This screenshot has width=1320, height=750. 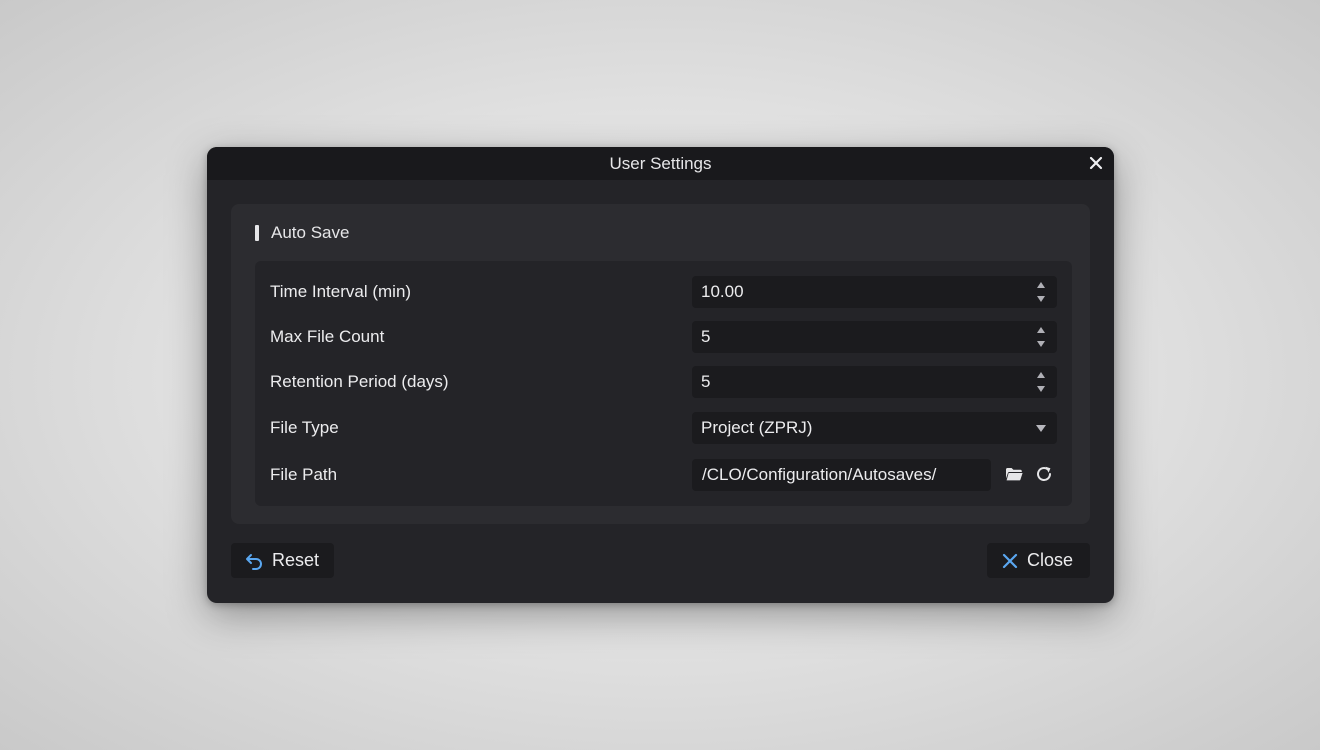 What do you see at coordinates (706, 381) in the screenshot?
I see `retention-period-value: 5` at bounding box center [706, 381].